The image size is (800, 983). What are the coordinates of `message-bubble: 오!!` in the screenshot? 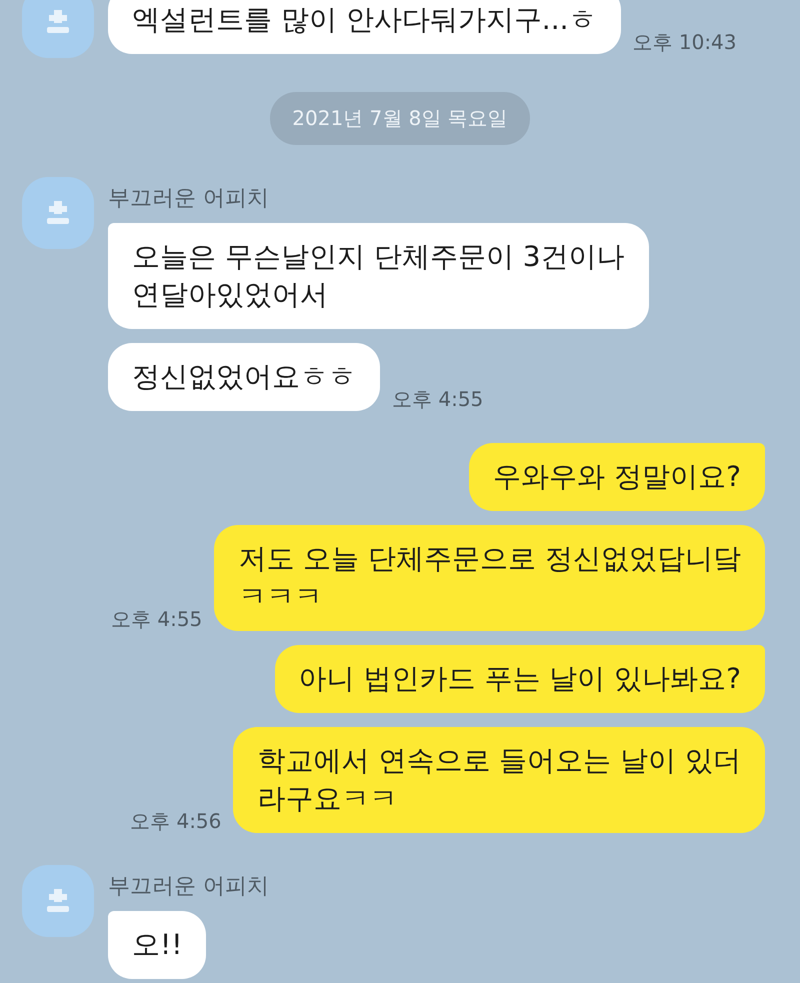 It's located at (157, 945).